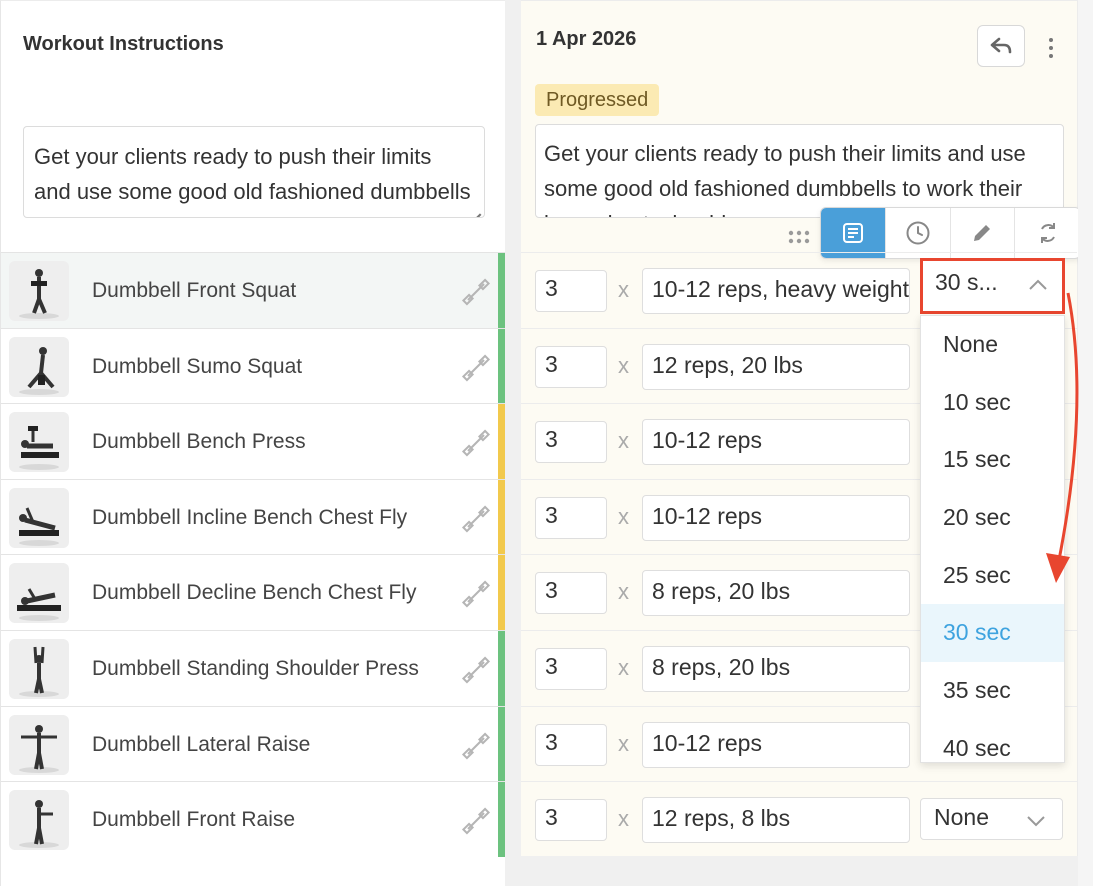 This screenshot has width=1093, height=886. What do you see at coordinates (991, 819) in the screenshot?
I see `rest-select: None` at bounding box center [991, 819].